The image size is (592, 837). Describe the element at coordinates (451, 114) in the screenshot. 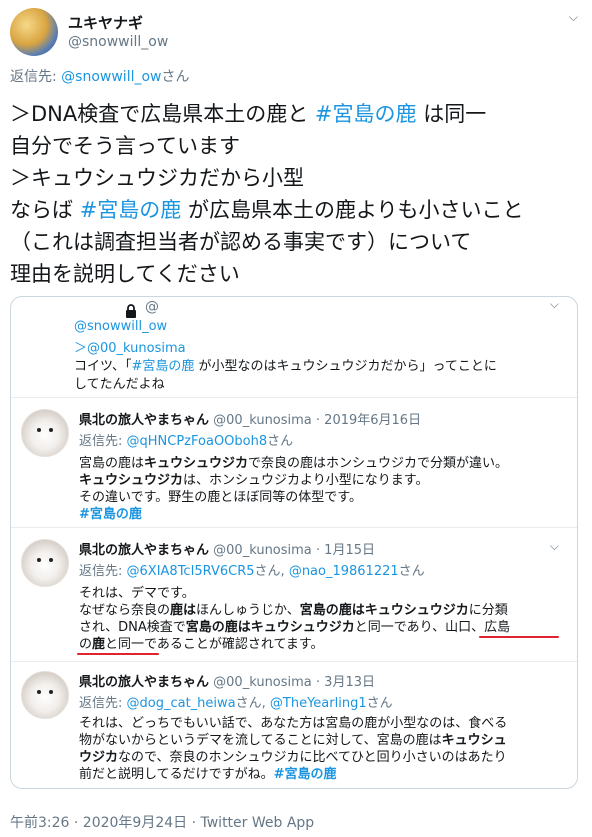

I see `text: は同一` at that location.